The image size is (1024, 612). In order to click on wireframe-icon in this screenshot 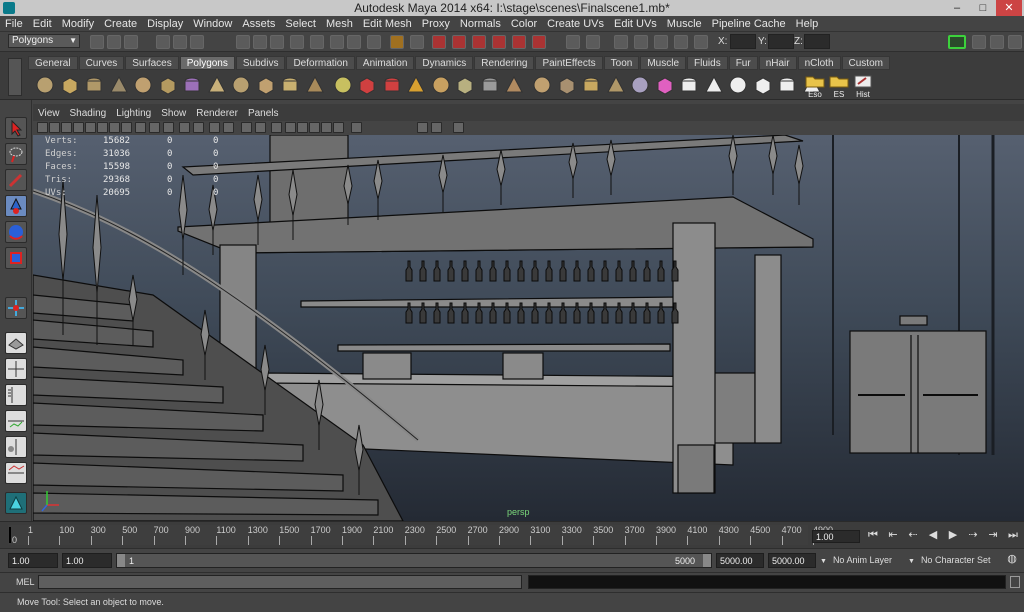, I will do `click(214, 127)`.